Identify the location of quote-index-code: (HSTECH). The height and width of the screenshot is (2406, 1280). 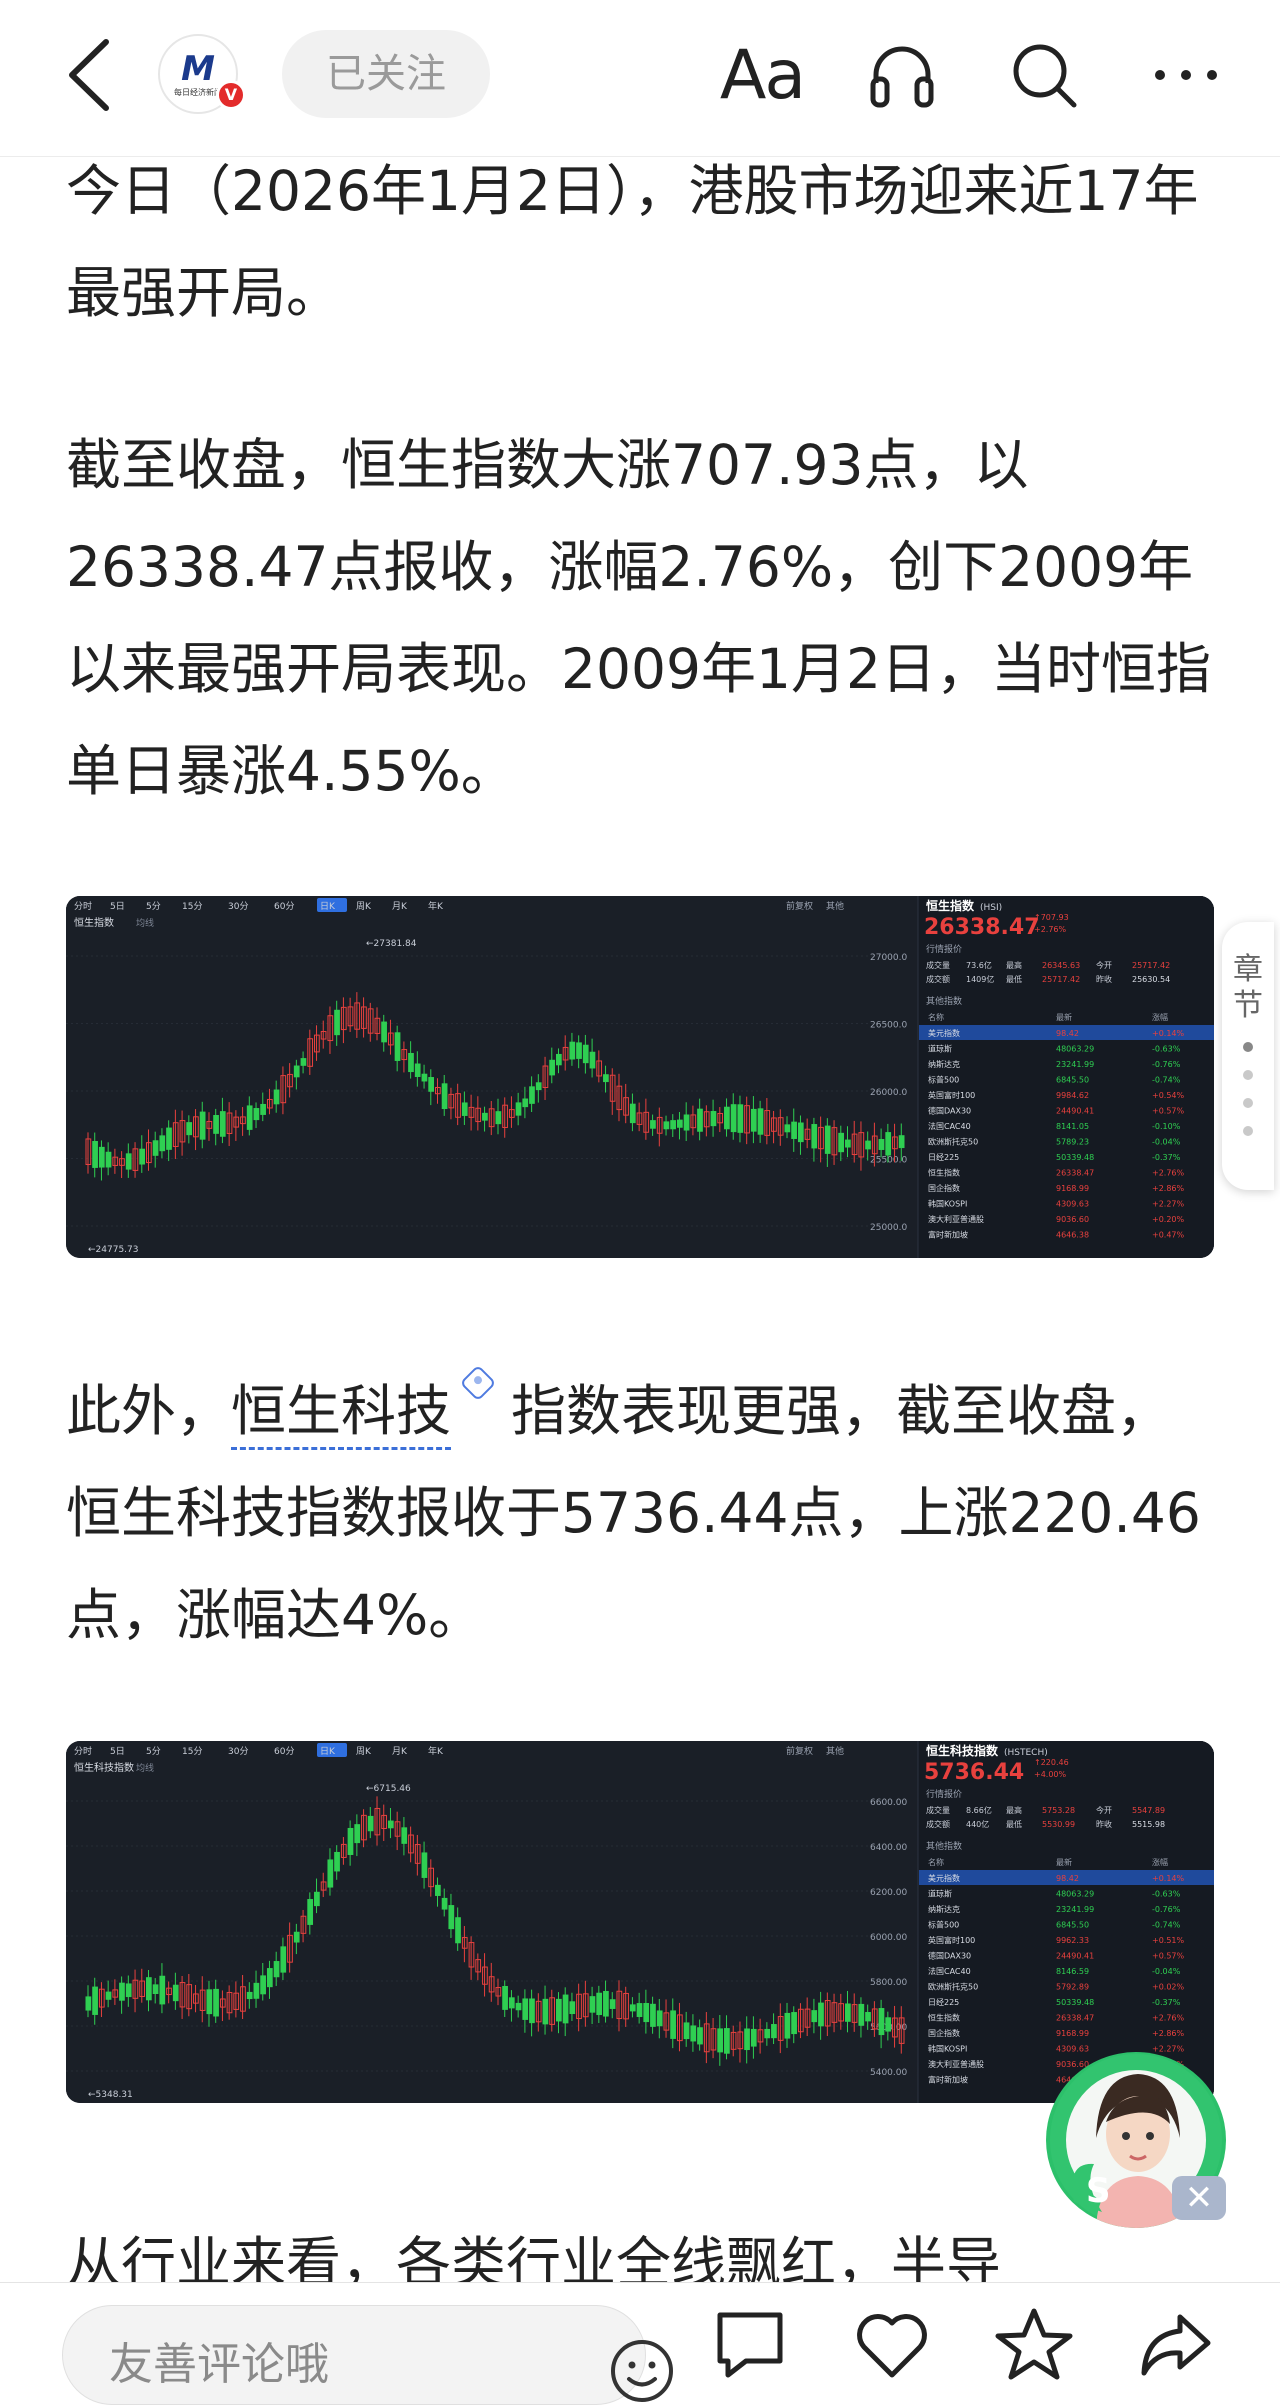
(1026, 1753).